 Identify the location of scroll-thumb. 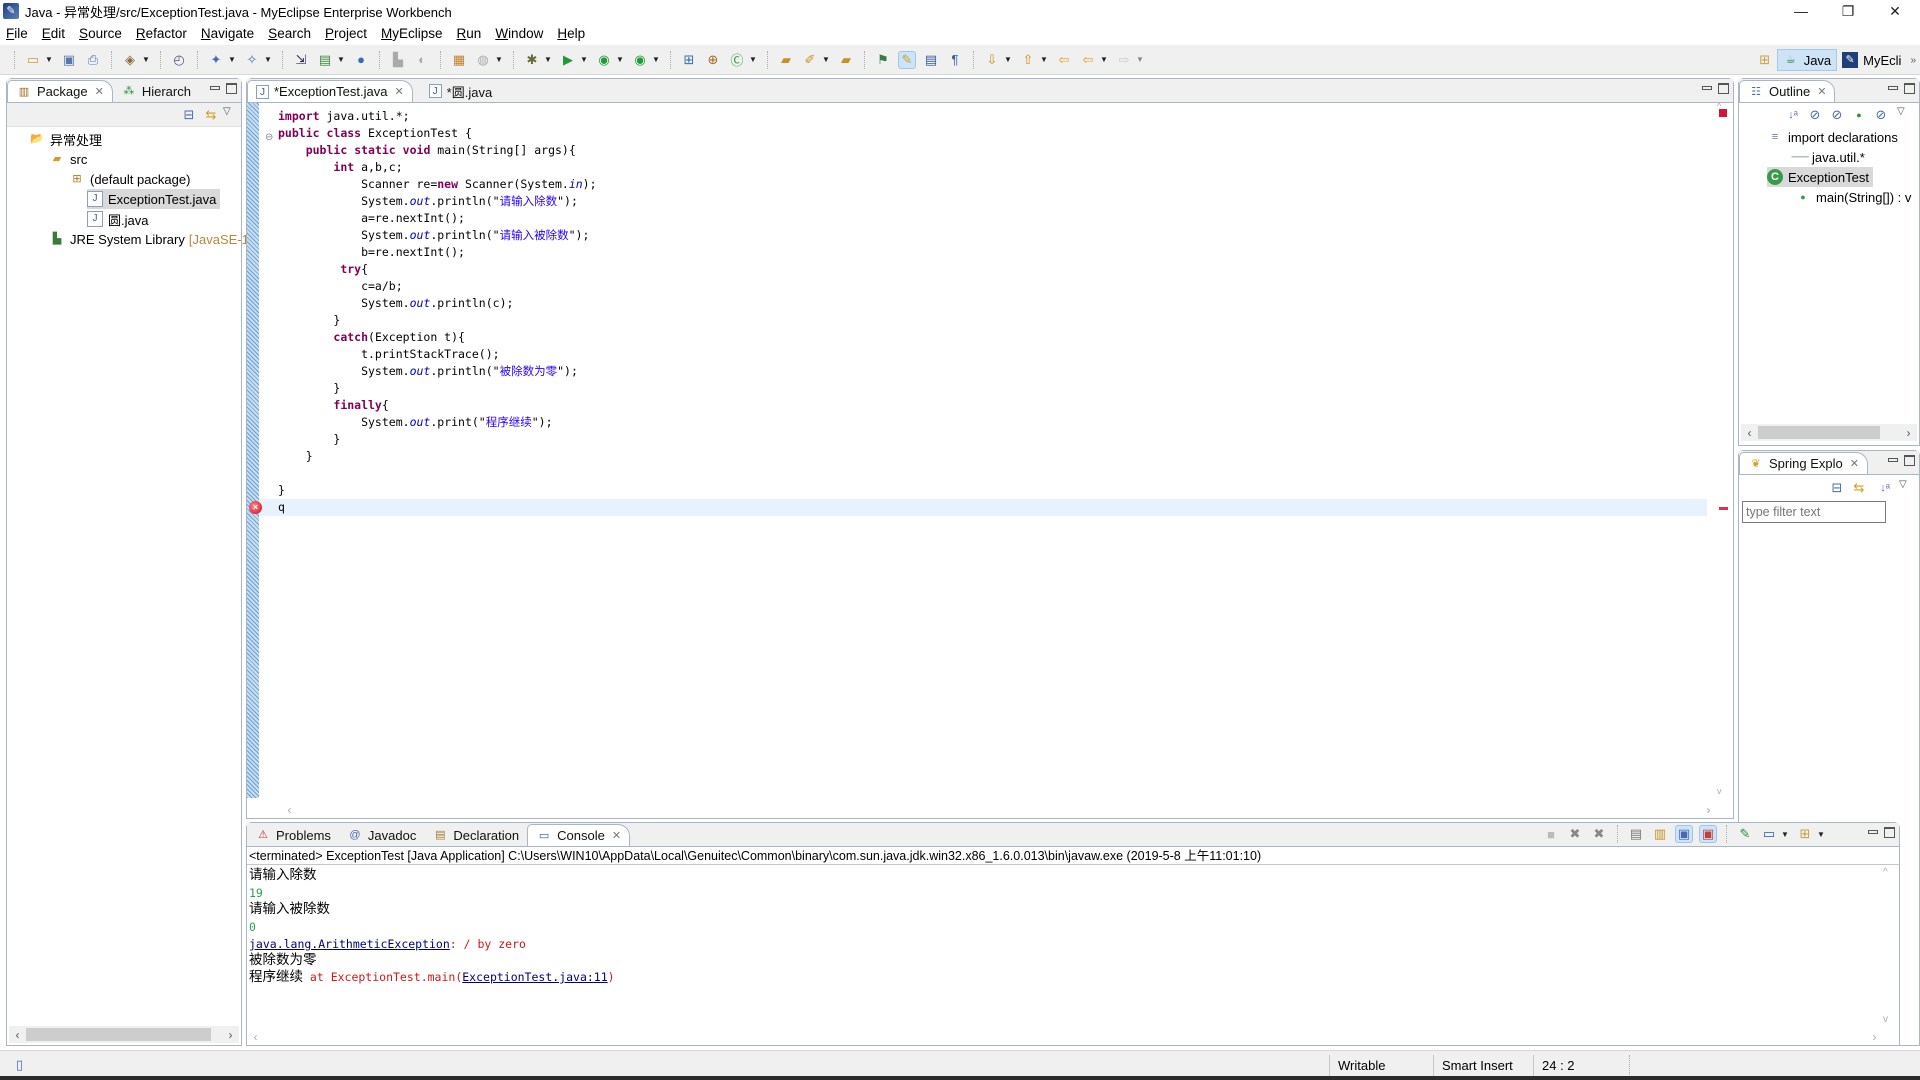
(118, 1034).